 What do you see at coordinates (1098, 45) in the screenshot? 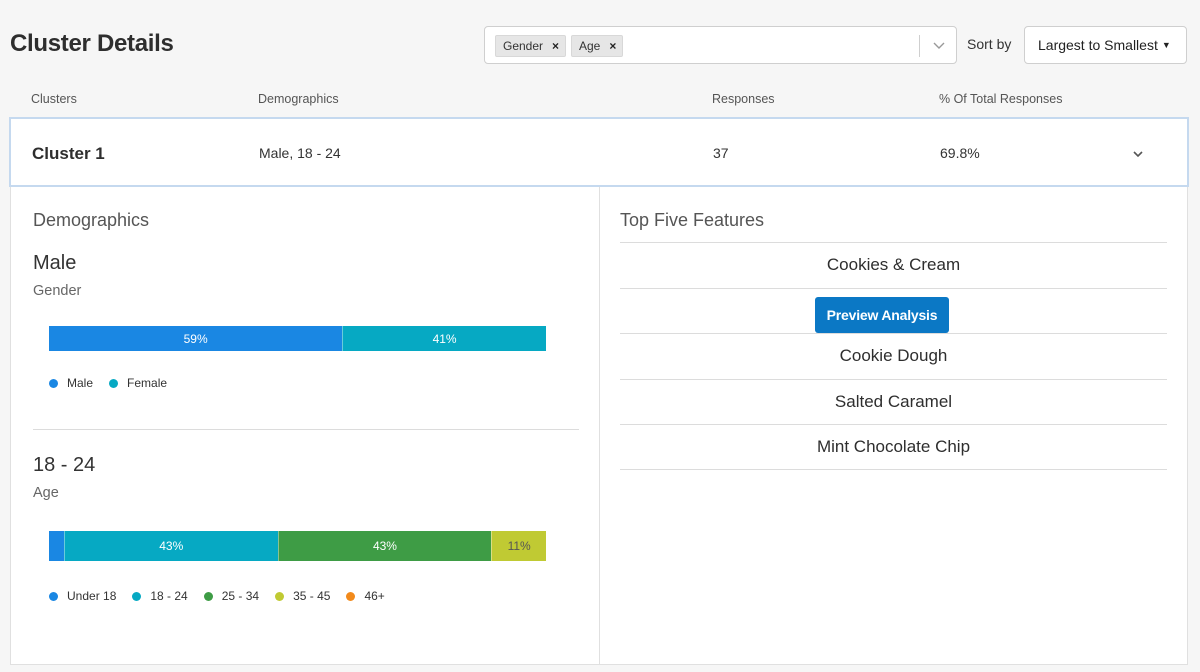
I see `sort-value: Largest to Smallest` at bounding box center [1098, 45].